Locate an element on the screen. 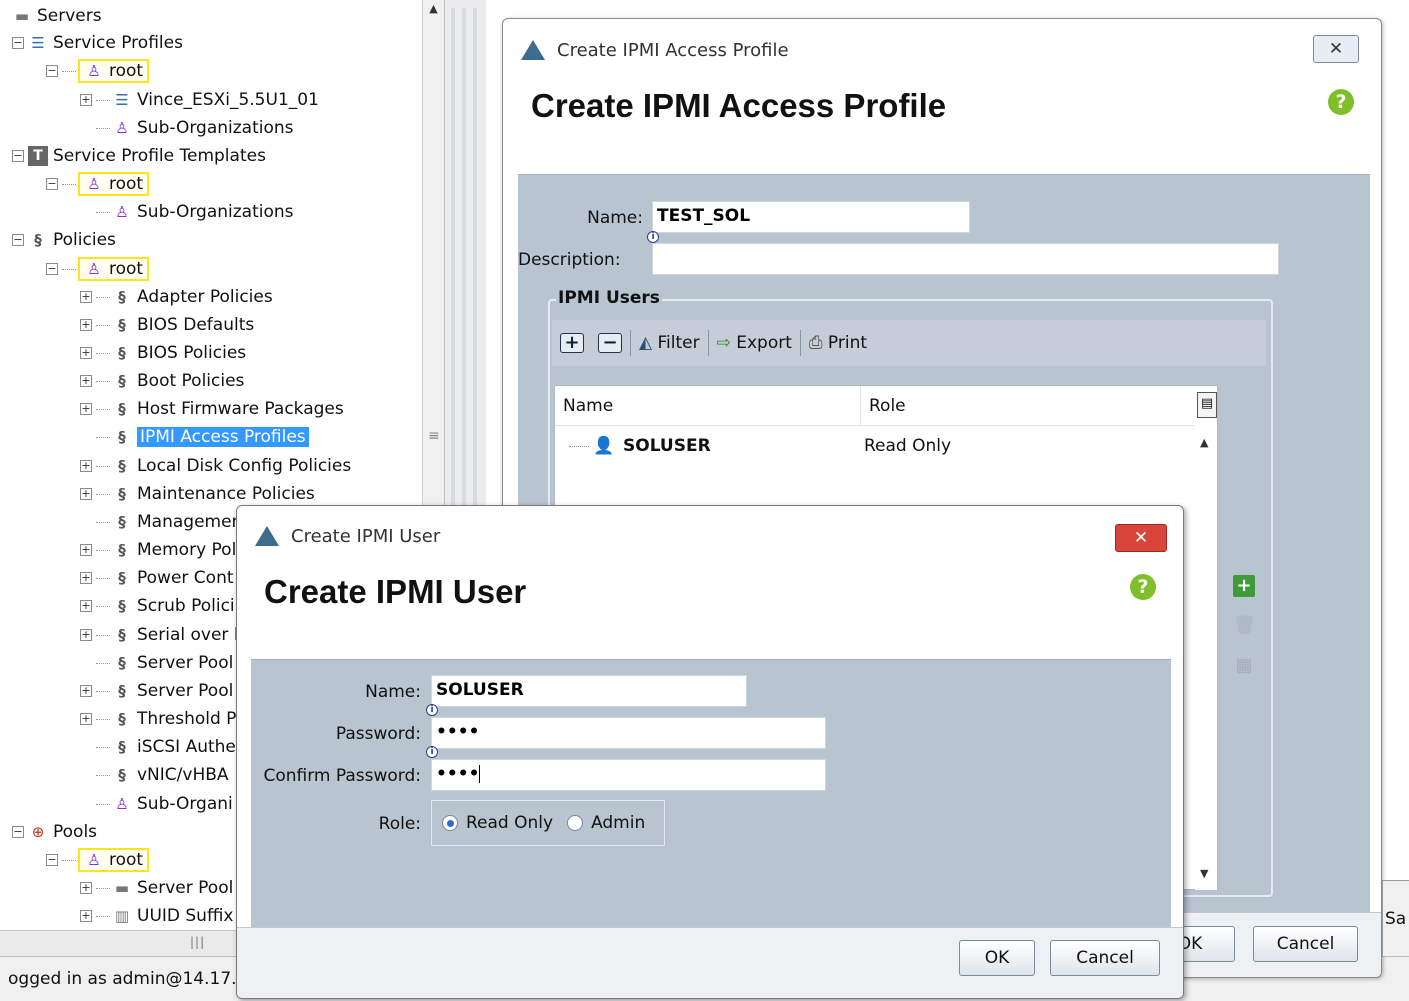  copy-icon: ▦ is located at coordinates (1244, 666).